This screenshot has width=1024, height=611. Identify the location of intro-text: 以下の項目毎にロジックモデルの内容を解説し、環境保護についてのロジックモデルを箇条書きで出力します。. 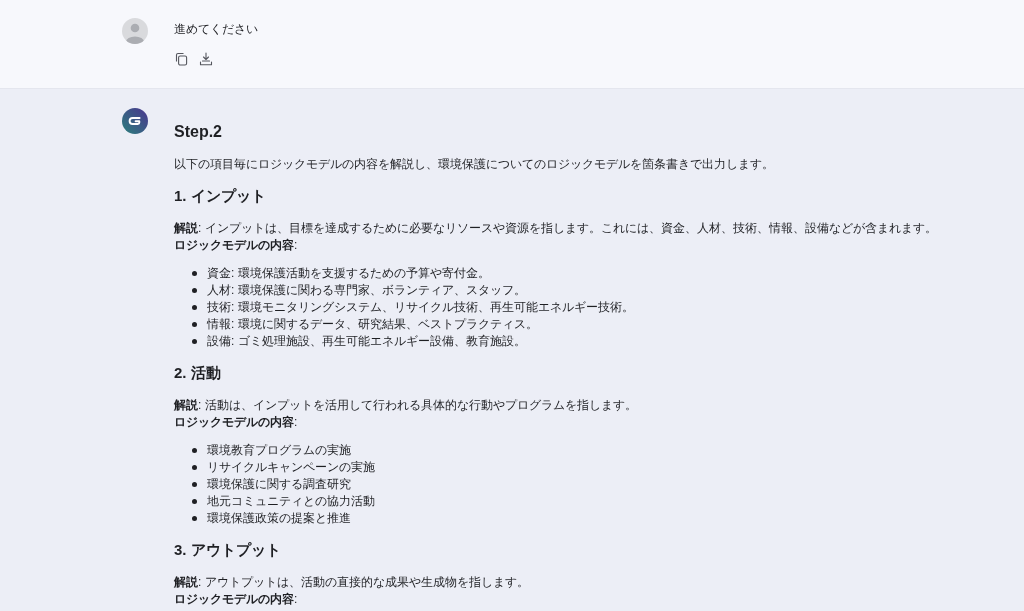
(474, 164).